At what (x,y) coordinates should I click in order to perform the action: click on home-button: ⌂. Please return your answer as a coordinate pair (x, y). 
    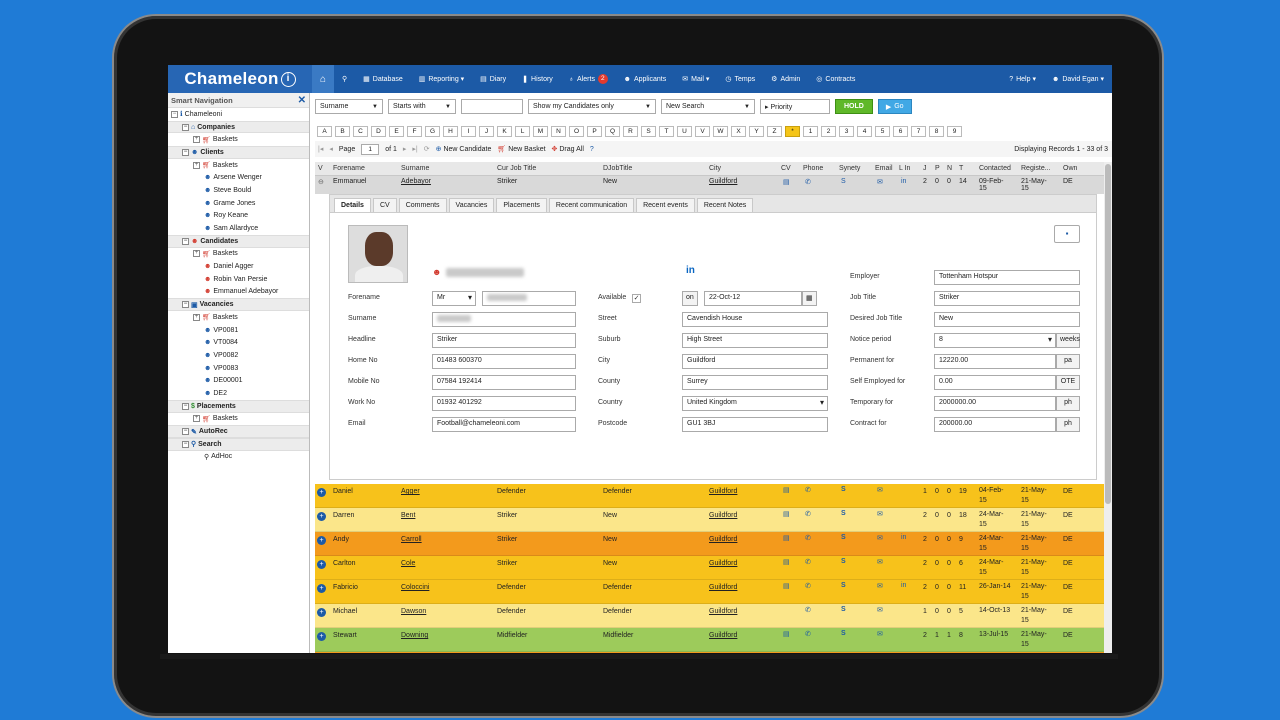
    Looking at the image, I should click on (323, 79).